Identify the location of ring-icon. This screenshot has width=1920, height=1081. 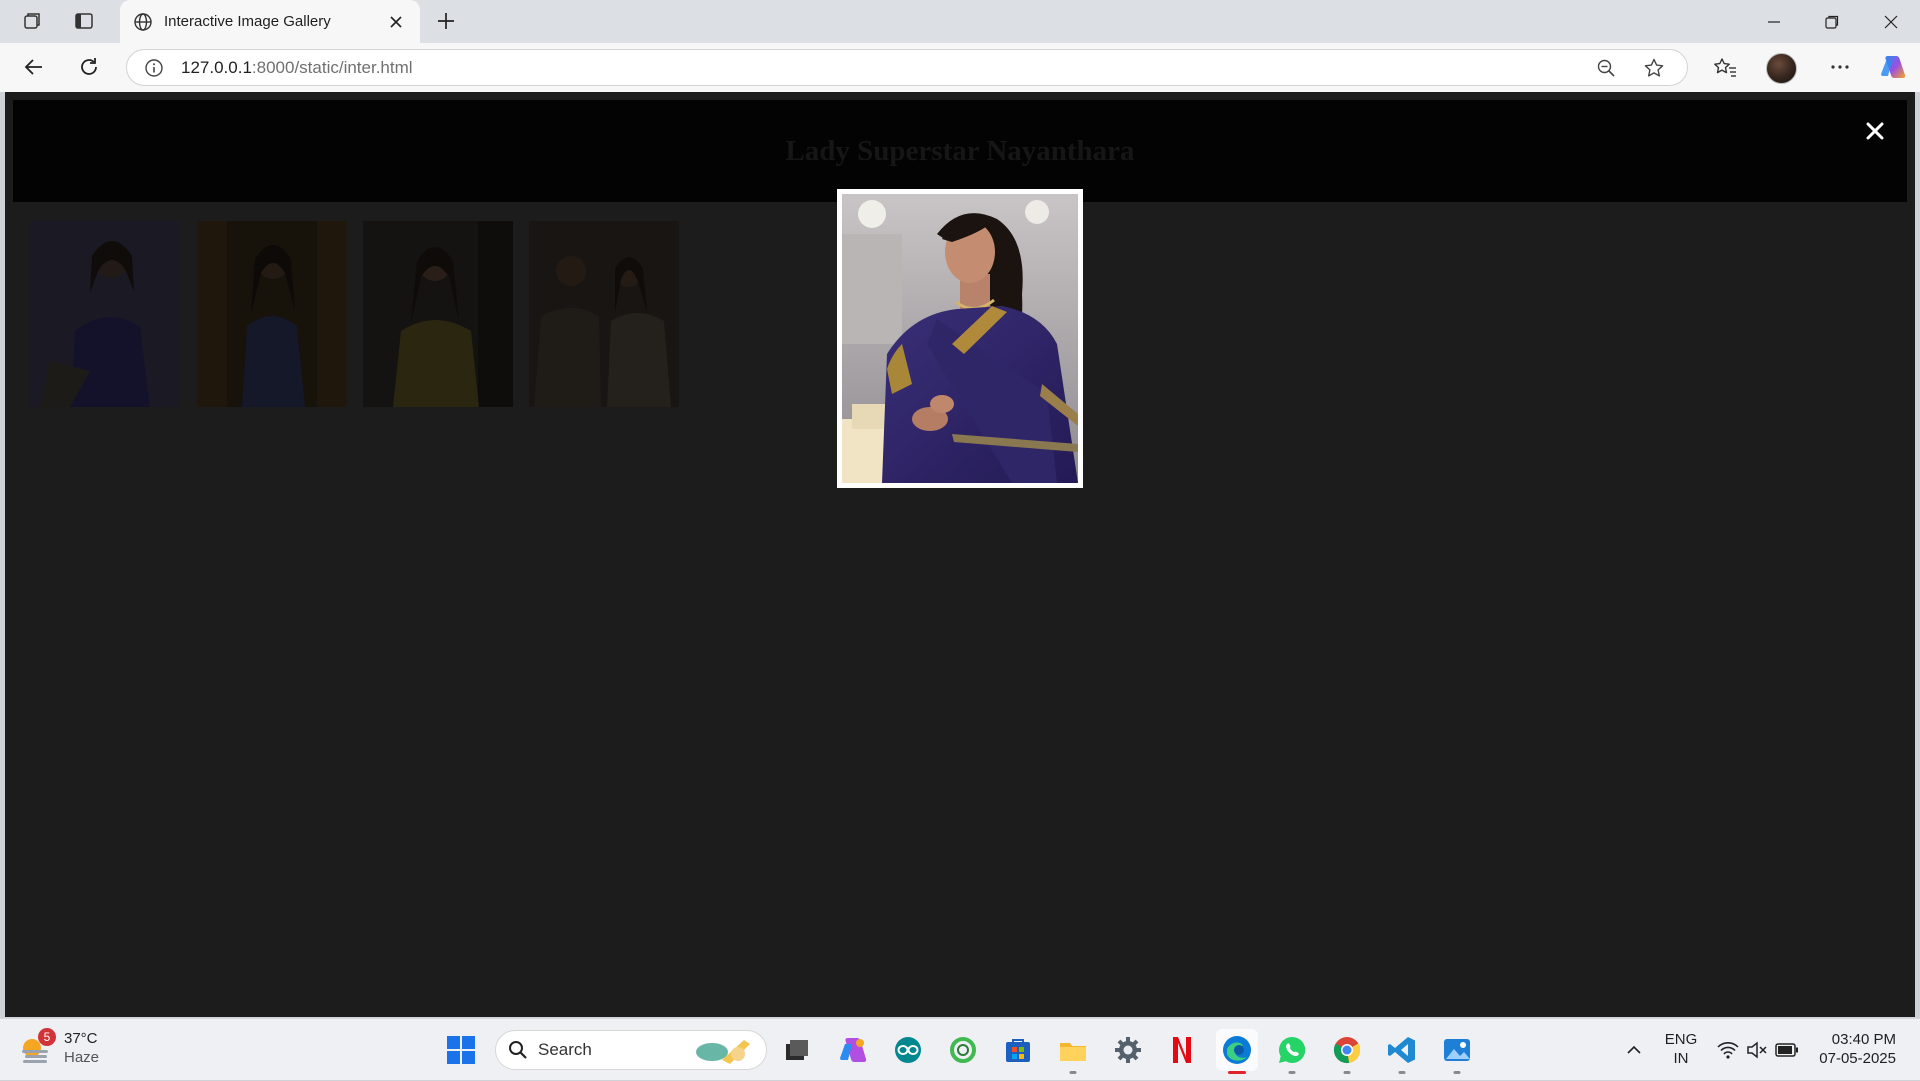
(963, 1050).